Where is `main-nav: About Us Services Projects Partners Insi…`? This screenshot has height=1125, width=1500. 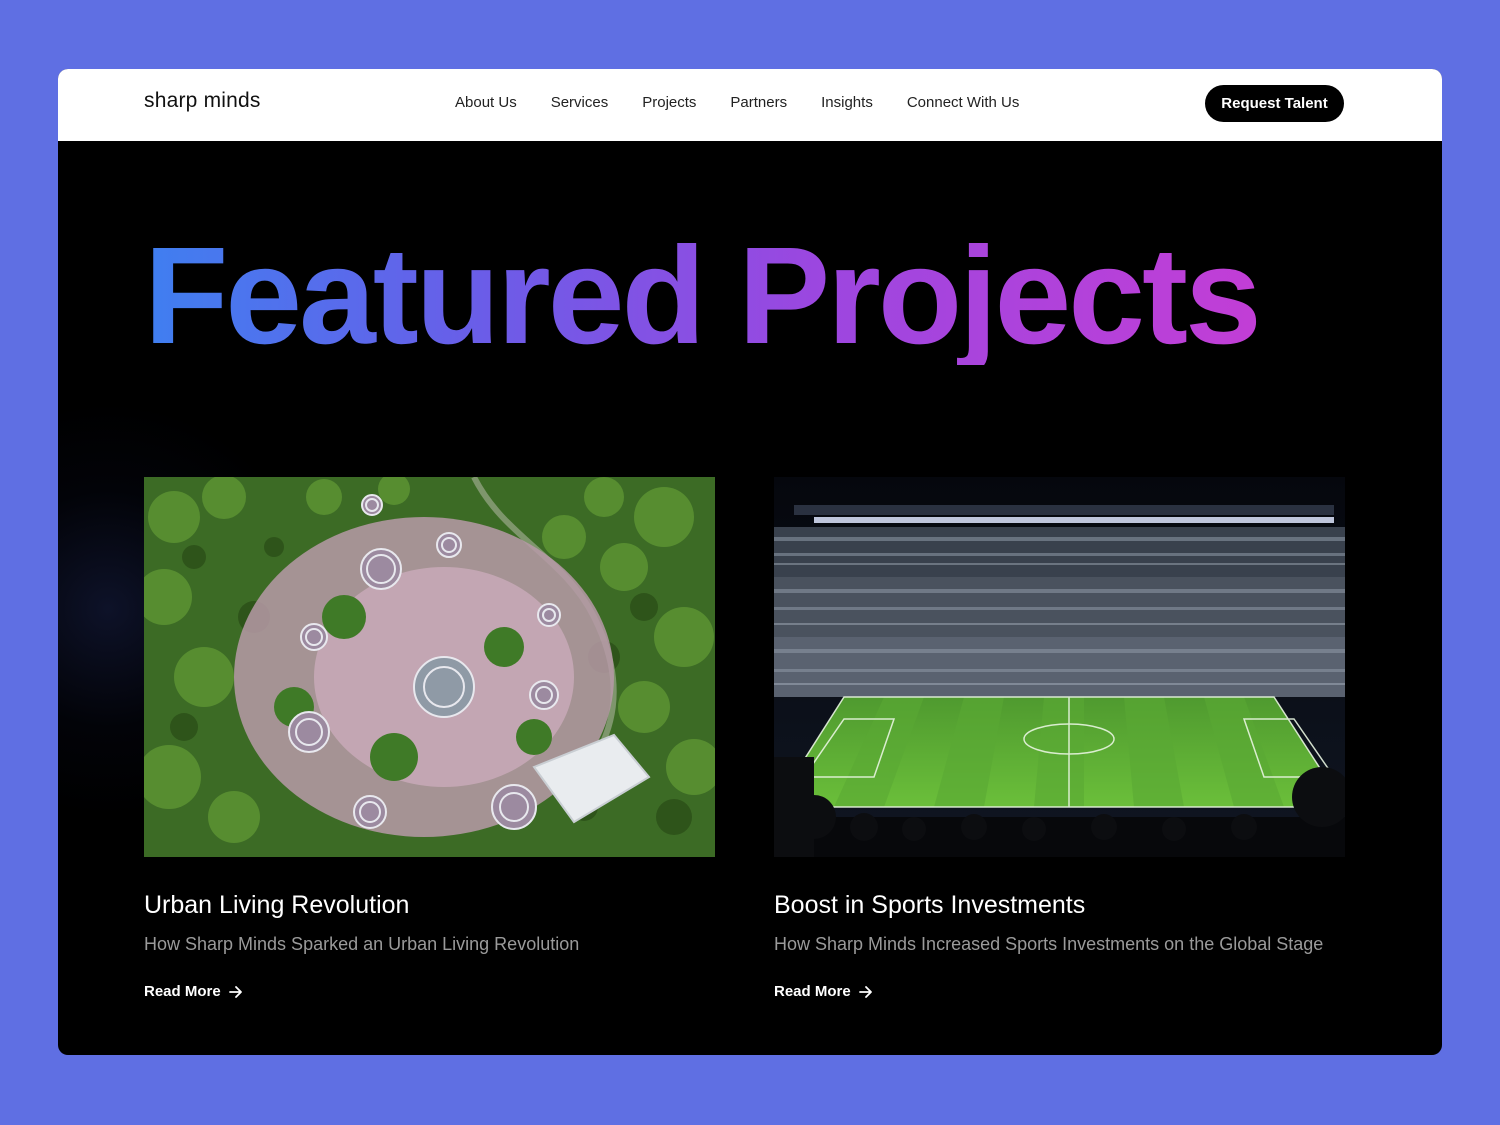 main-nav: About Us Services Projects Partners Insi… is located at coordinates (754, 102).